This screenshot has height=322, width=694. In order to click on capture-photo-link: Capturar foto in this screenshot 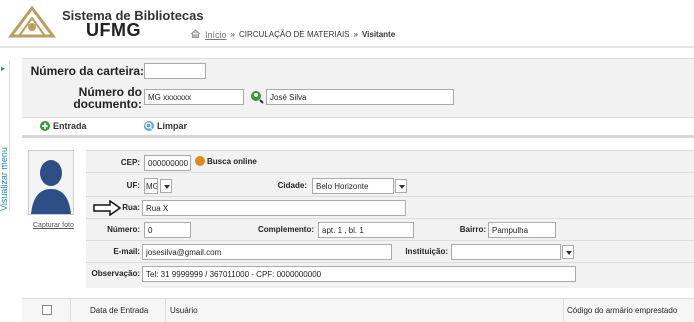, I will do `click(53, 225)`.